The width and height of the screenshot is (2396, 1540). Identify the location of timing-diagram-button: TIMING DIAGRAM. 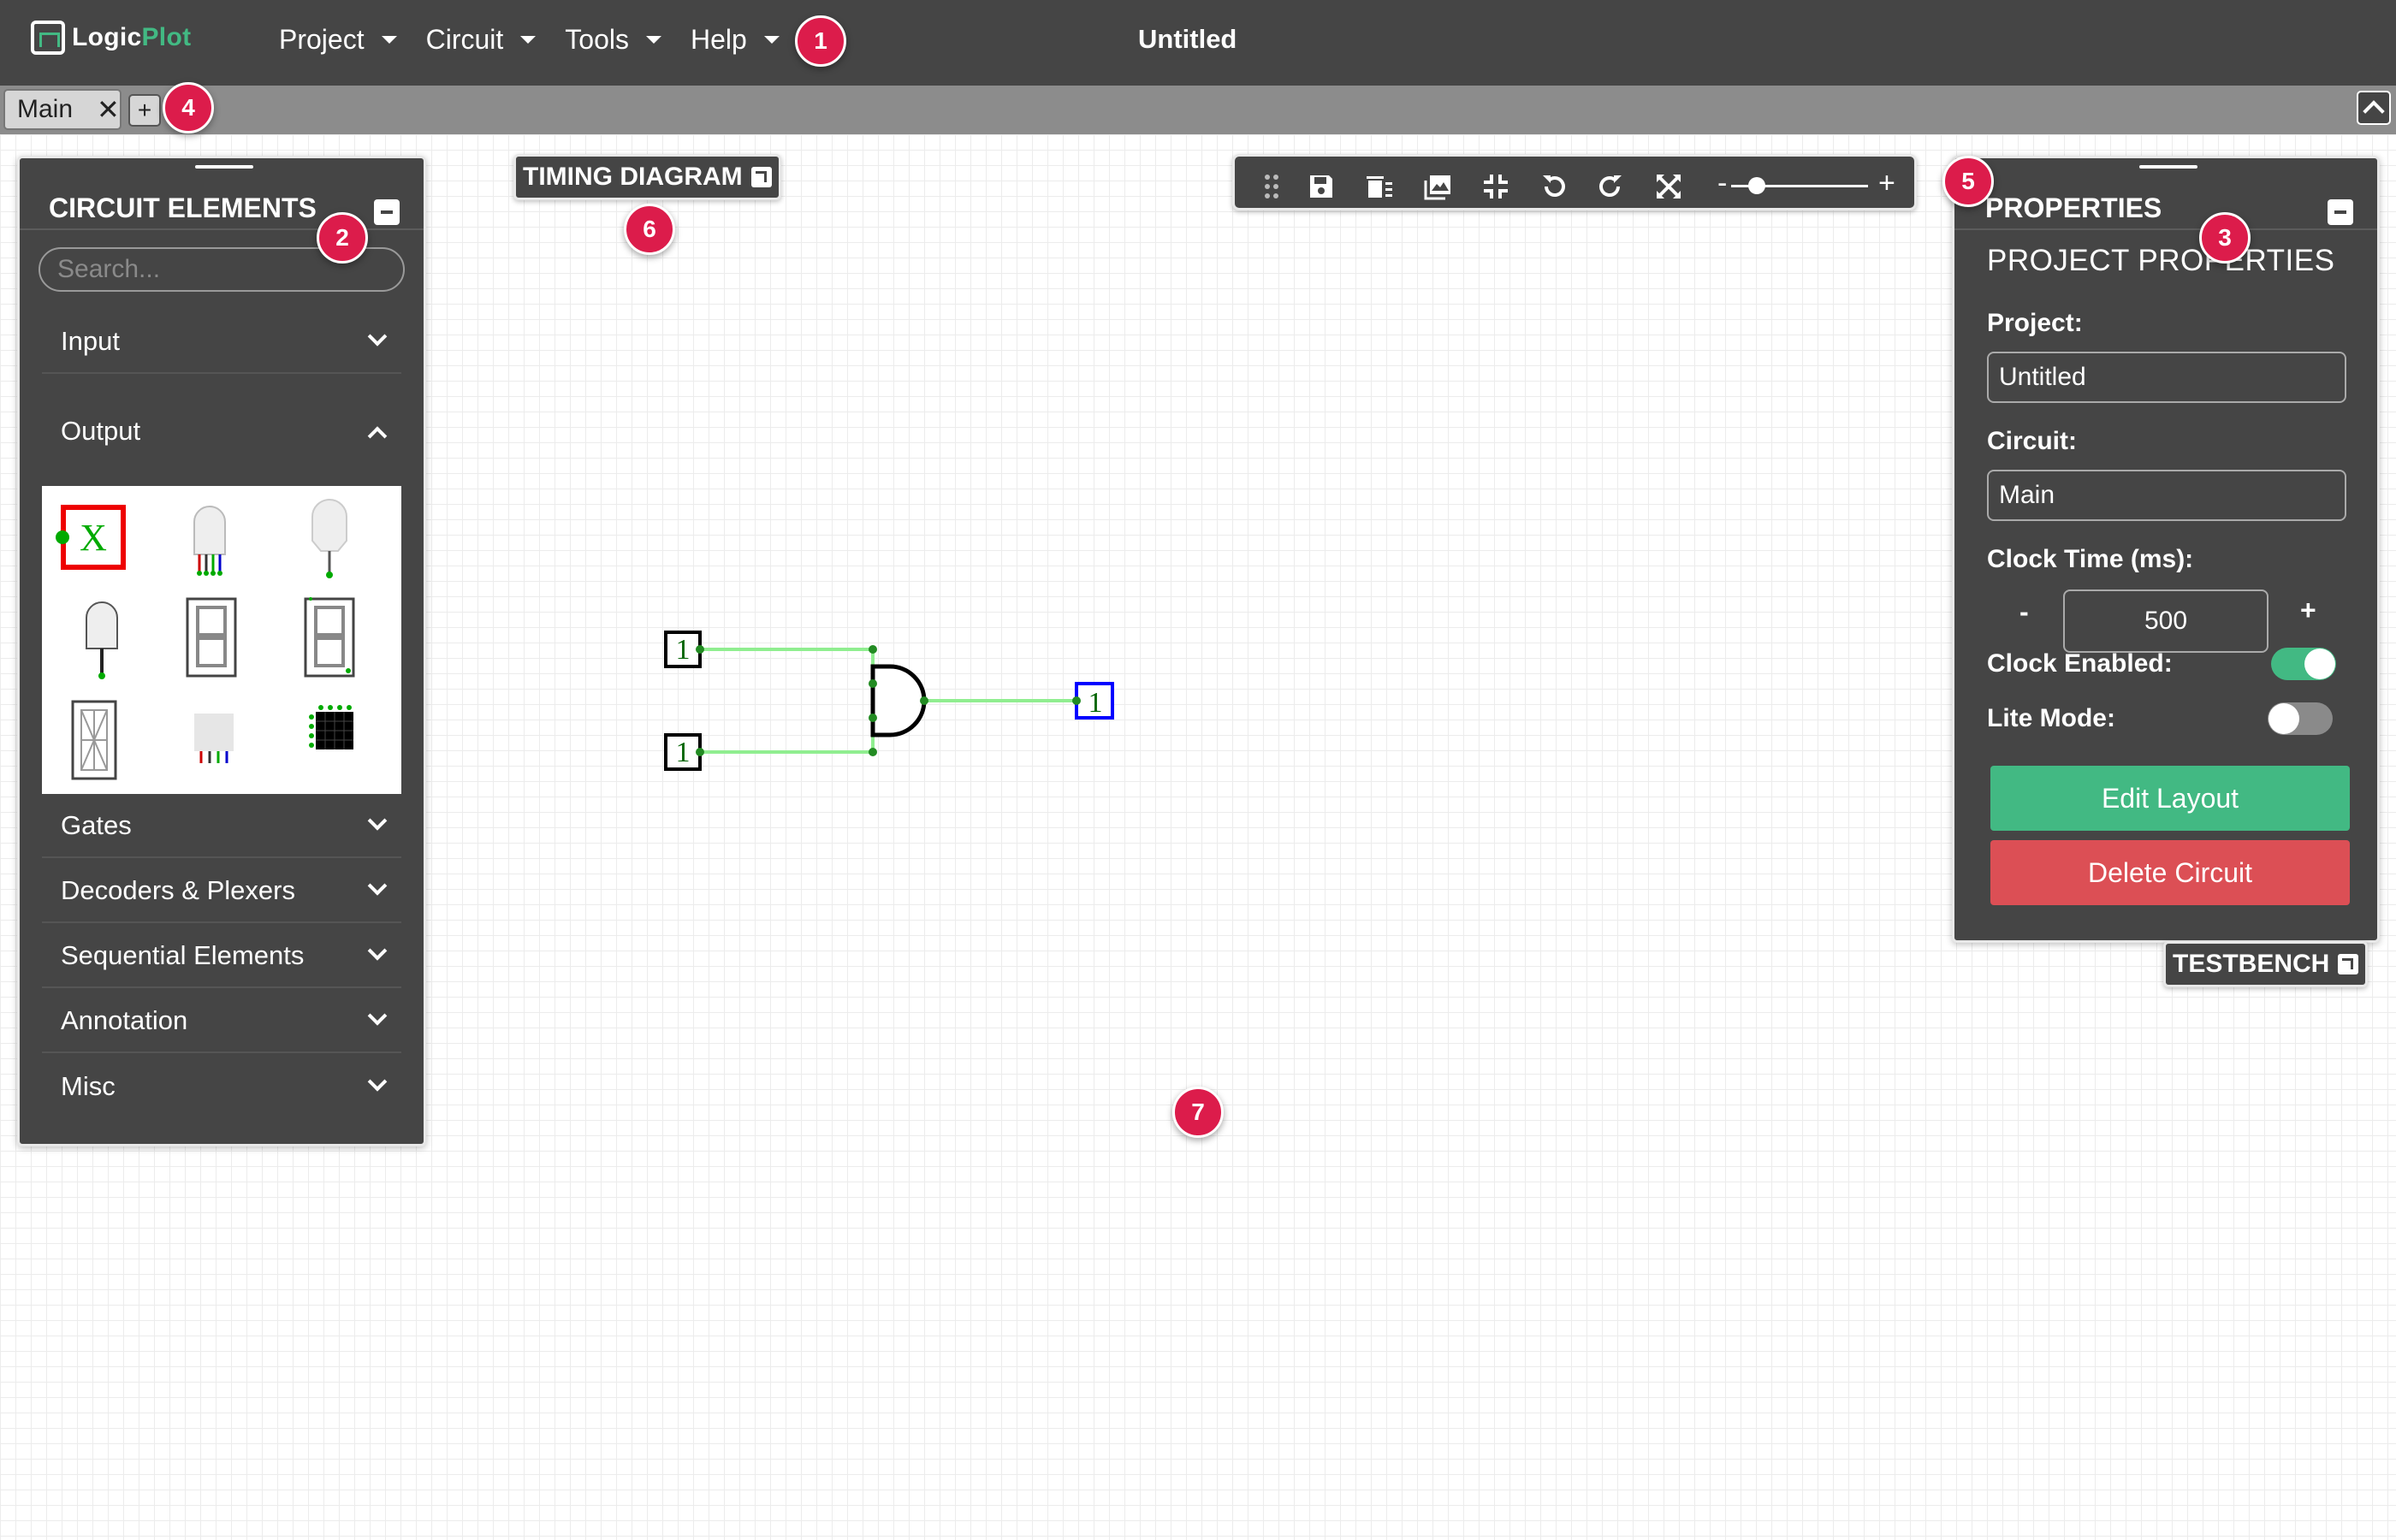
(647, 177).